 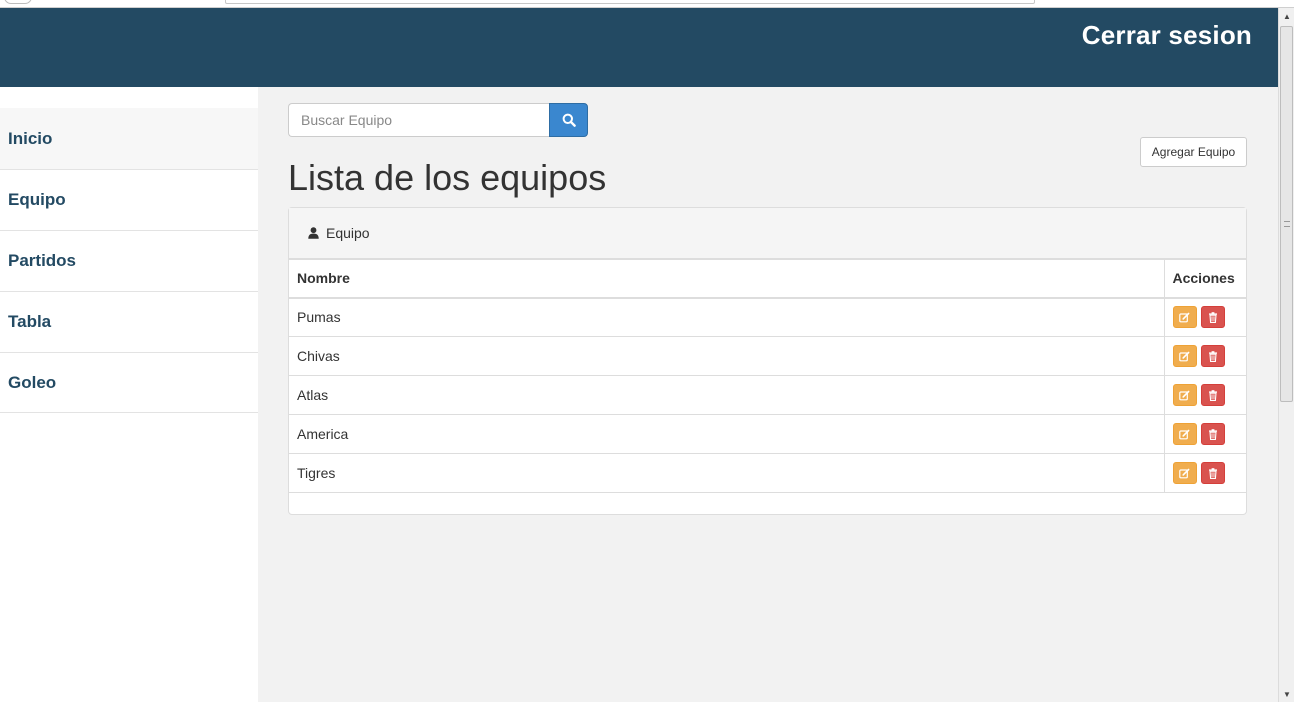 What do you see at coordinates (129, 138) in the screenshot?
I see `sidebar-item-inicio: Inicio` at bounding box center [129, 138].